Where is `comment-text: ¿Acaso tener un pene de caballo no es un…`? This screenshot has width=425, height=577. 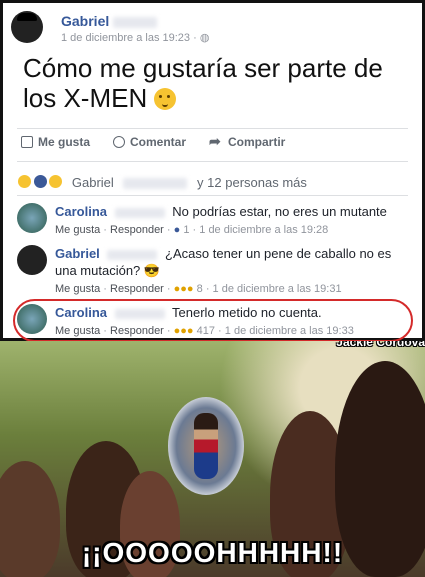
comment-text: ¿Acaso tener un pene de caballo no es un… is located at coordinates (223, 262).